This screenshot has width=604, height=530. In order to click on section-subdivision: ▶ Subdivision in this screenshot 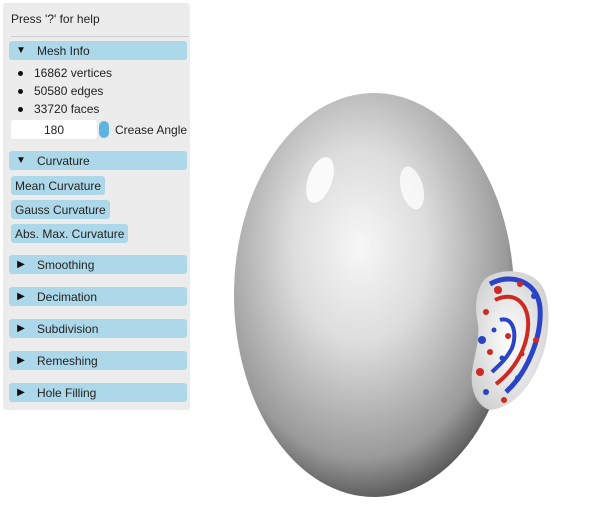, I will do `click(98, 328)`.